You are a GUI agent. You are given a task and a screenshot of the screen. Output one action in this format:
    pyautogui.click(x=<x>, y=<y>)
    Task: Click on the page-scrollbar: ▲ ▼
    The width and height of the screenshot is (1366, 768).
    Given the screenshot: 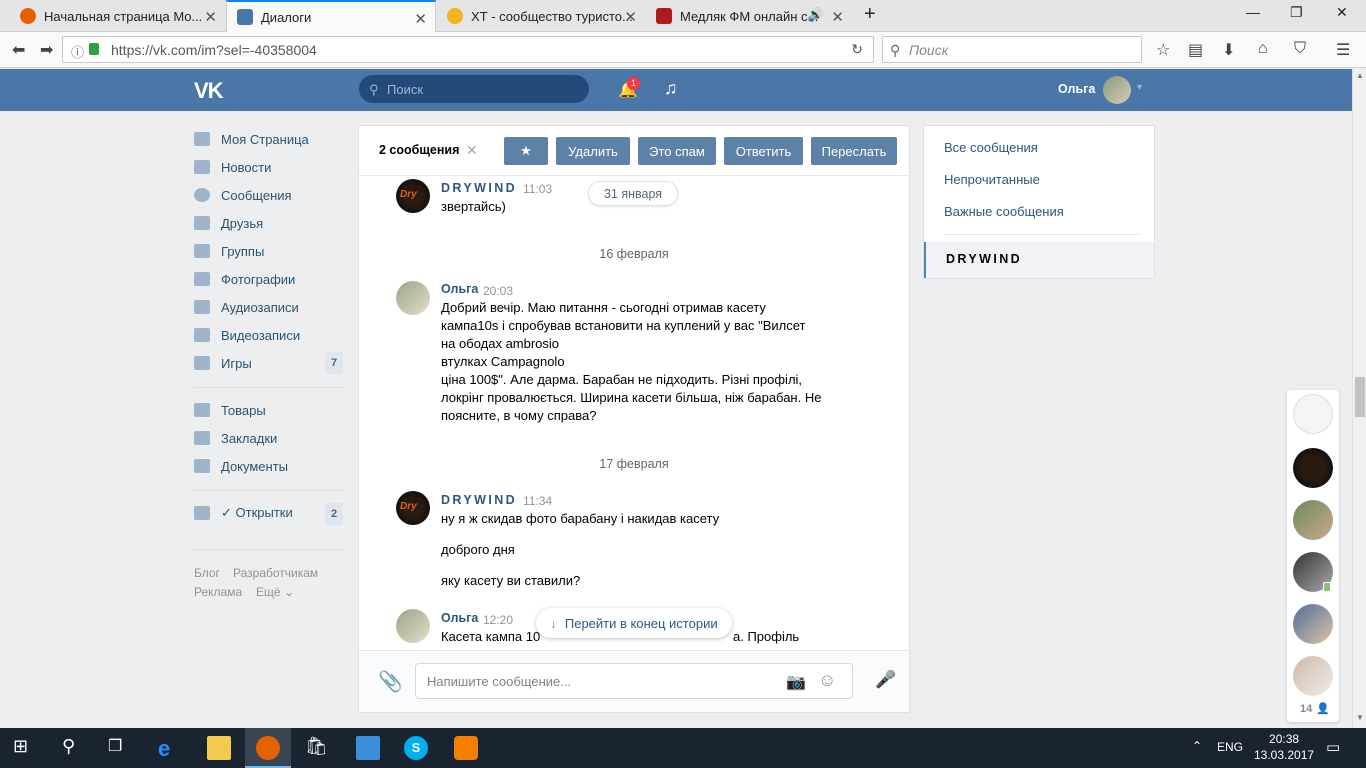 What is the action you would take?
    pyautogui.click(x=1359, y=398)
    